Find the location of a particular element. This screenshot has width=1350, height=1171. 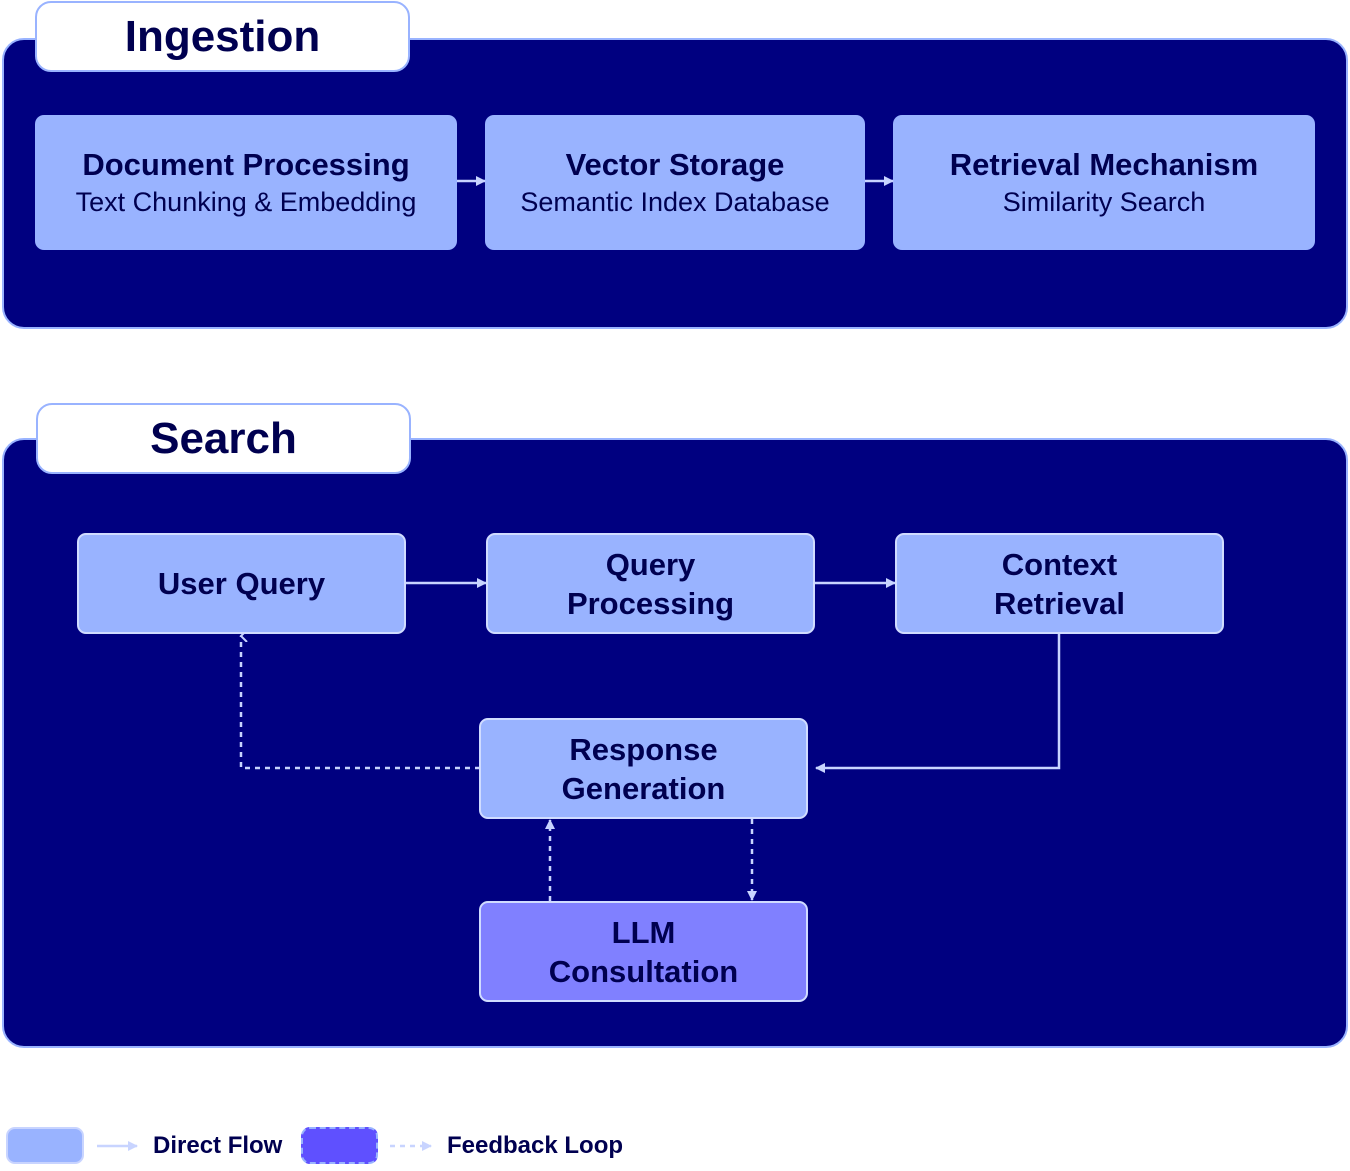

node-llm-consultation: LLM Consultation is located at coordinates (643, 951).